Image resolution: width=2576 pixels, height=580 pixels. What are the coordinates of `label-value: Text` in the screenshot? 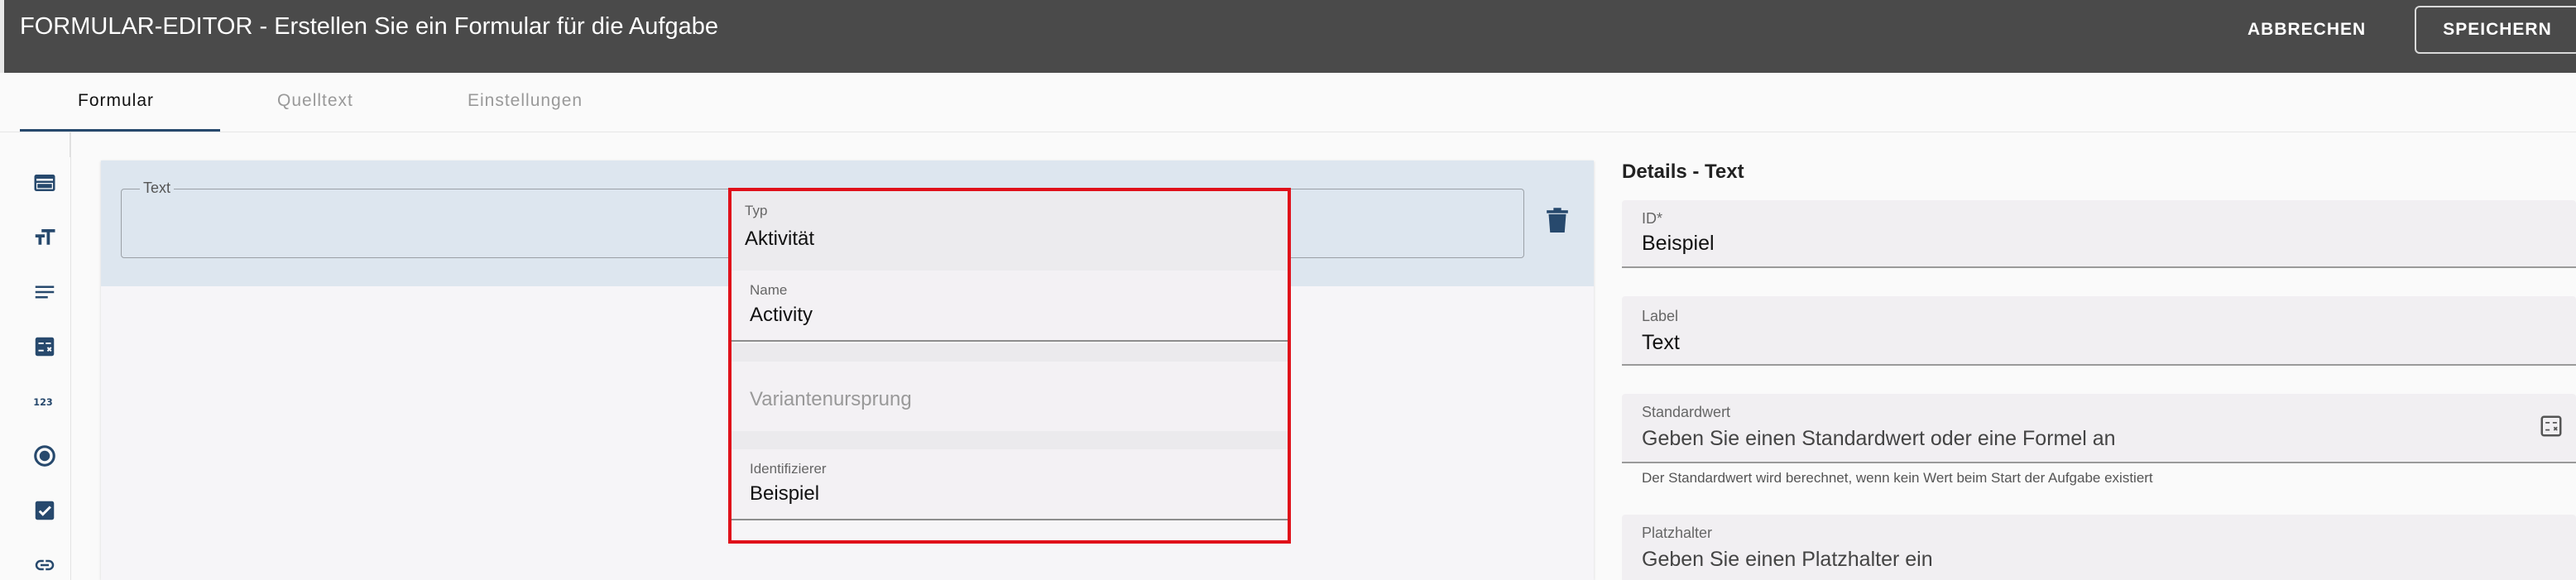 It's located at (1661, 342).